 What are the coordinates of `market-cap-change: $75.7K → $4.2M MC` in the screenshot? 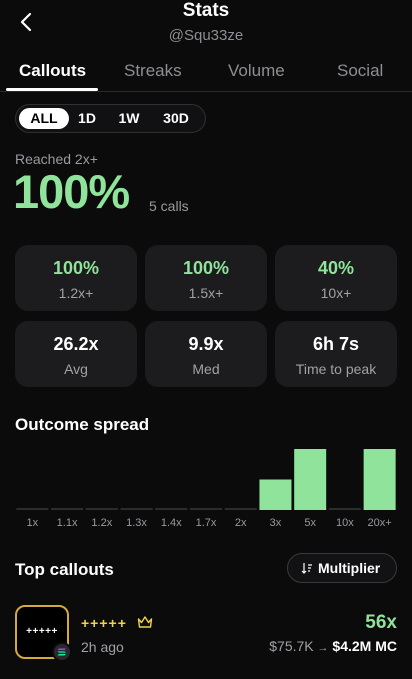 It's located at (333, 646).